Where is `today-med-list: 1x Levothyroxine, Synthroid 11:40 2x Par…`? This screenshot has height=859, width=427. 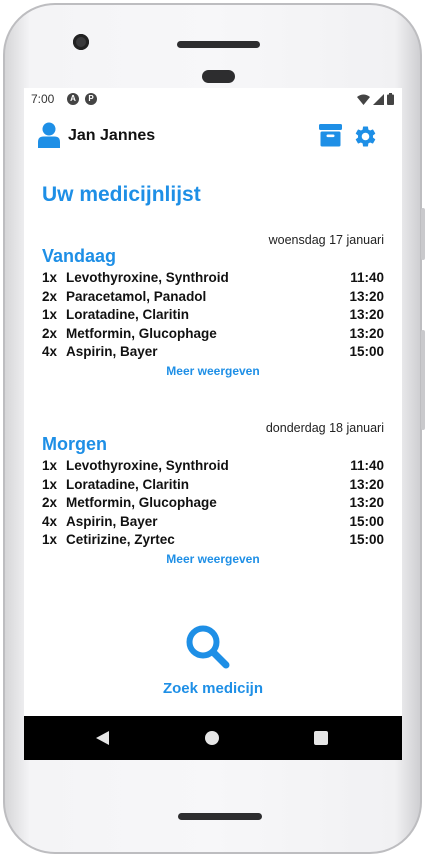 today-med-list: 1x Levothyroxine, Synthroid 11:40 2x Par… is located at coordinates (213, 324).